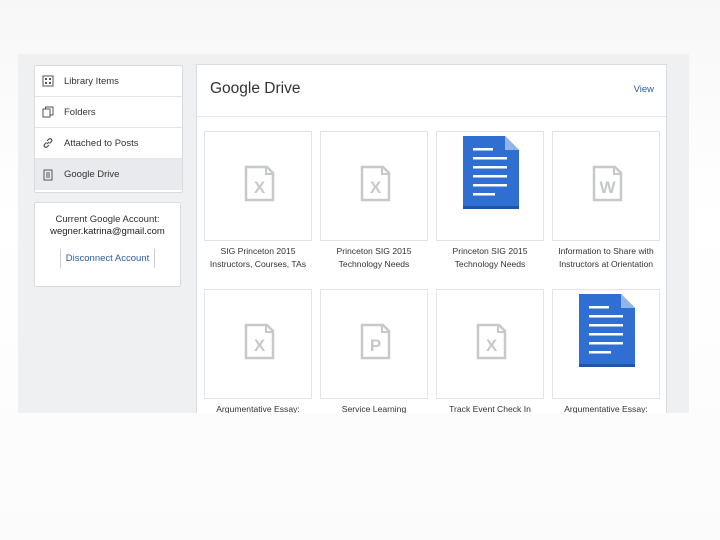 The width and height of the screenshot is (720, 540). Describe the element at coordinates (606, 264) in the screenshot. I see `file-name-line-2: Instructors at Orientation` at that location.